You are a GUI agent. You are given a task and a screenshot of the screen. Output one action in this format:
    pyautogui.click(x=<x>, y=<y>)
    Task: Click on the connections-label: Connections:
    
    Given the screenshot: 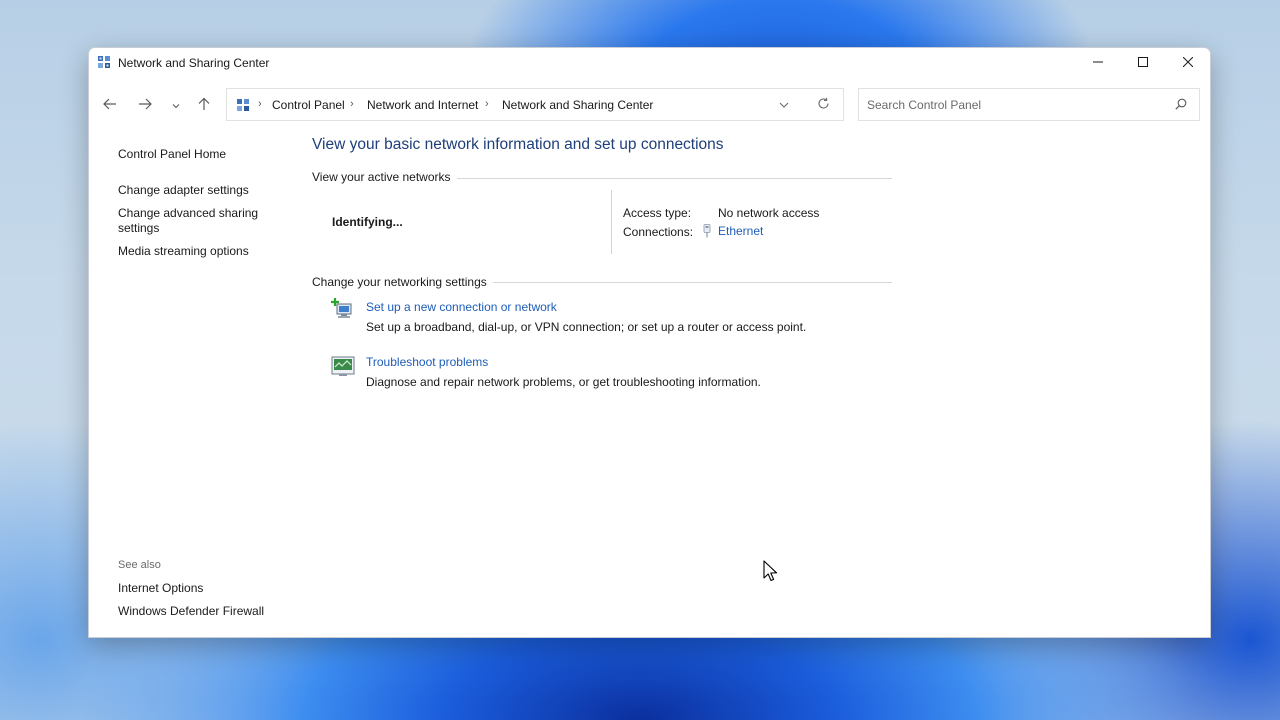 What is the action you would take?
    pyautogui.click(x=658, y=232)
    